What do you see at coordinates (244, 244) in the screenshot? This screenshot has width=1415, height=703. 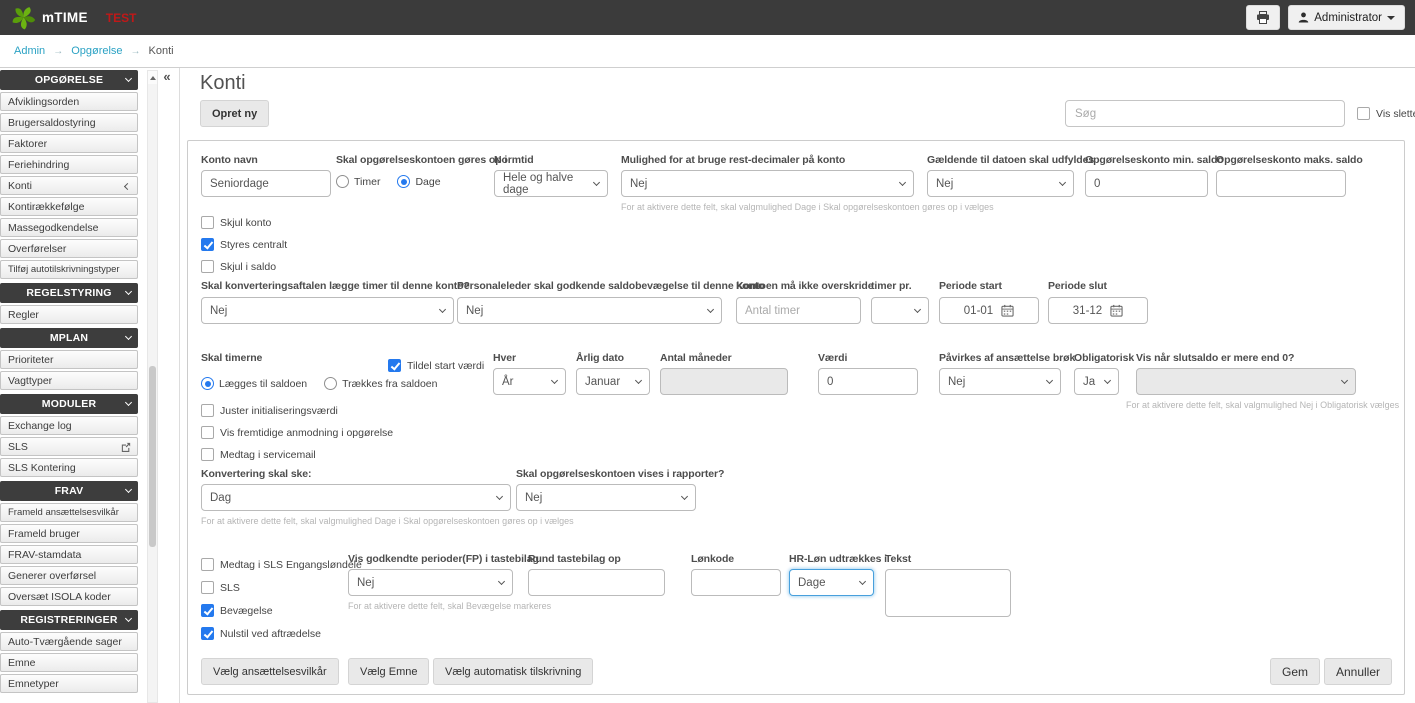 I see `styres-centralt-checkbox: Styres centralt` at bounding box center [244, 244].